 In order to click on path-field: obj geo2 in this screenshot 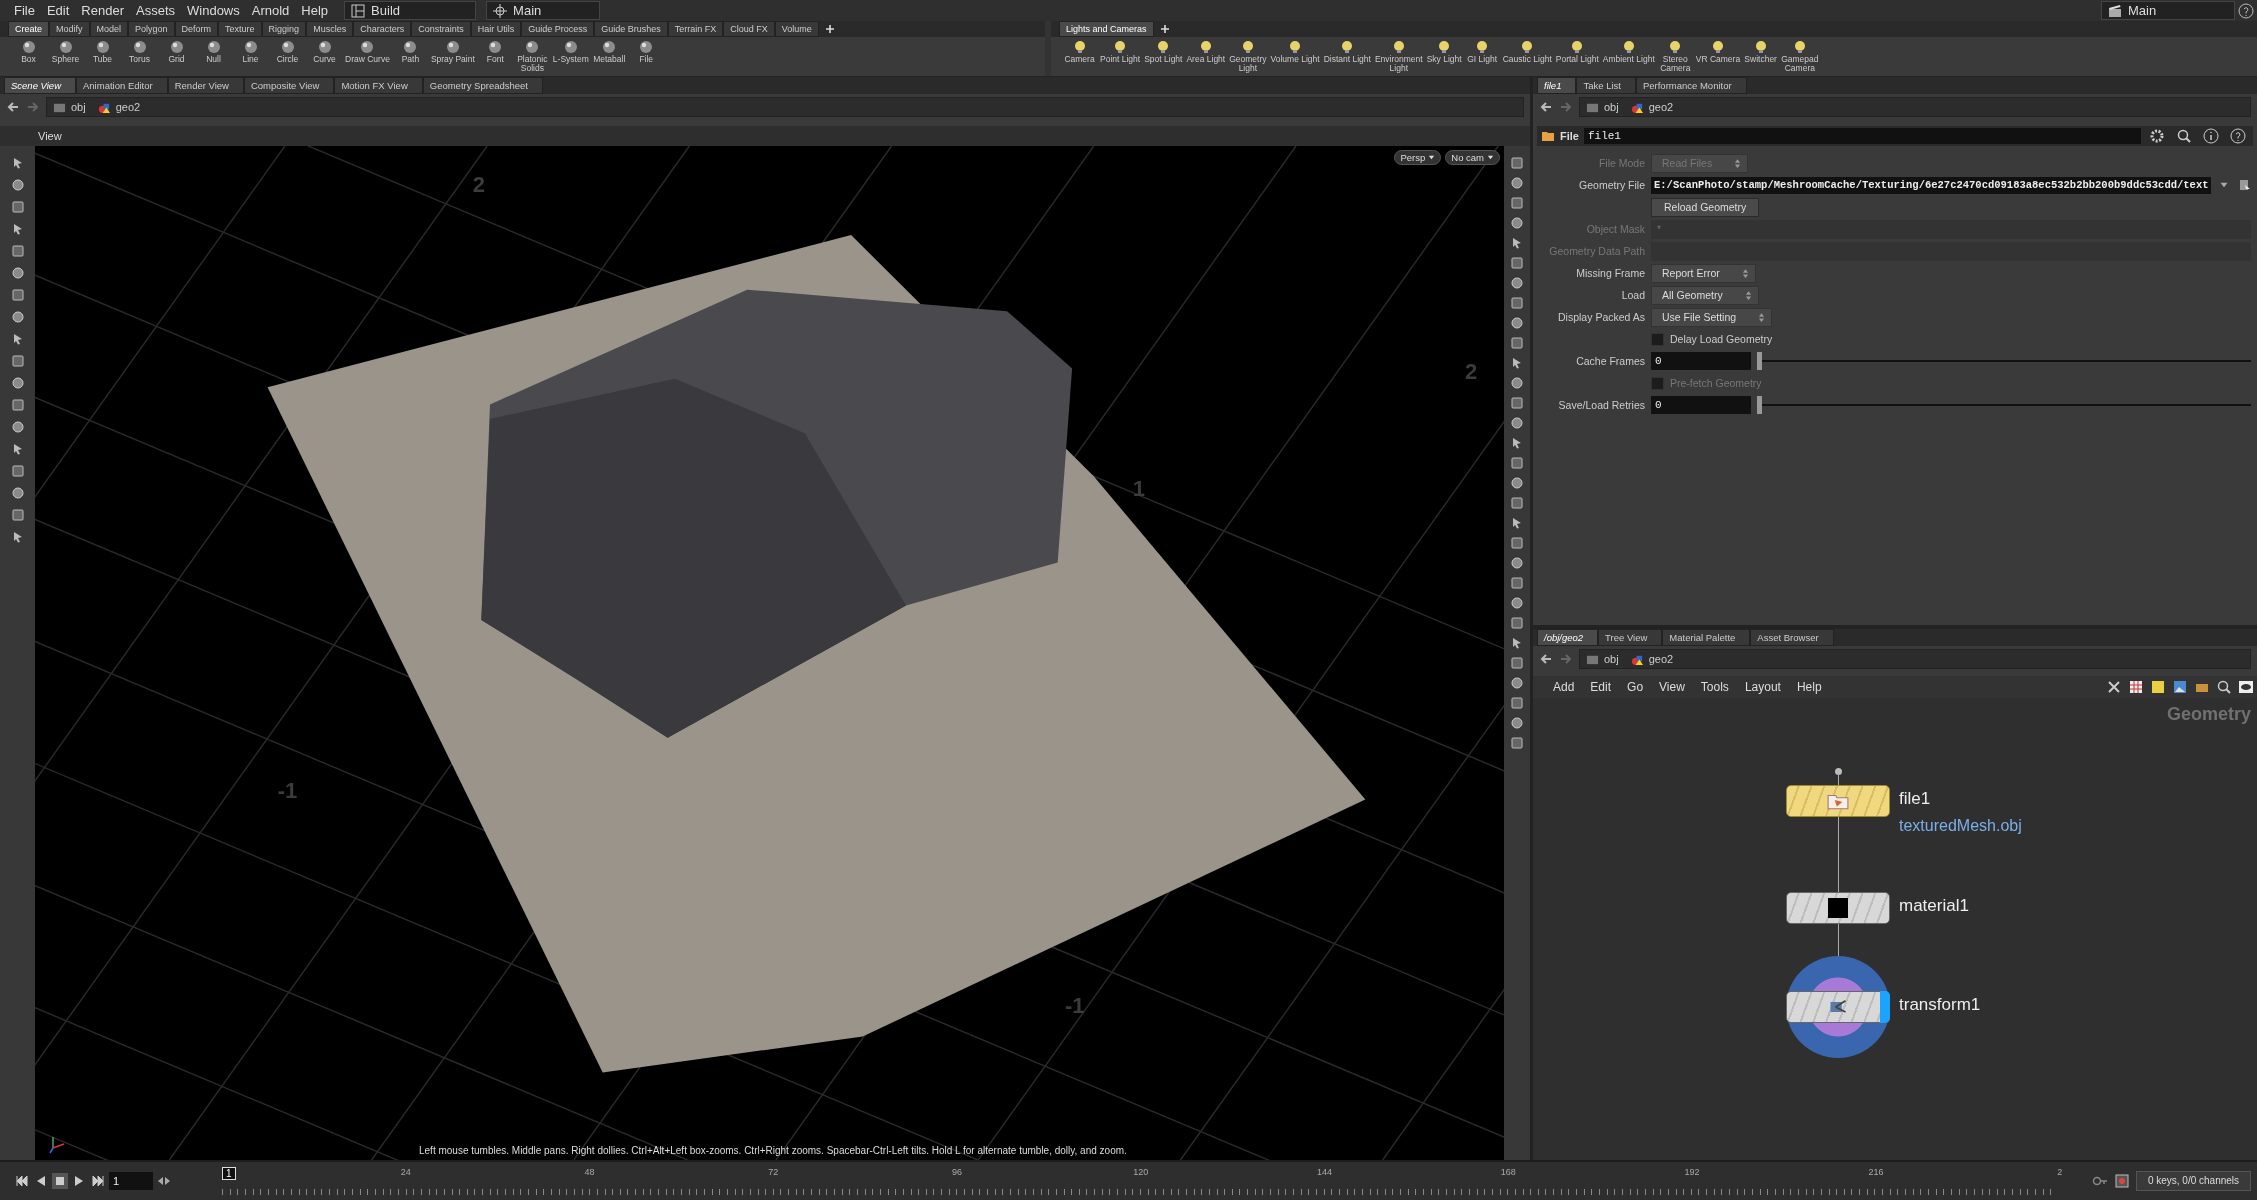, I will do `click(1915, 107)`.